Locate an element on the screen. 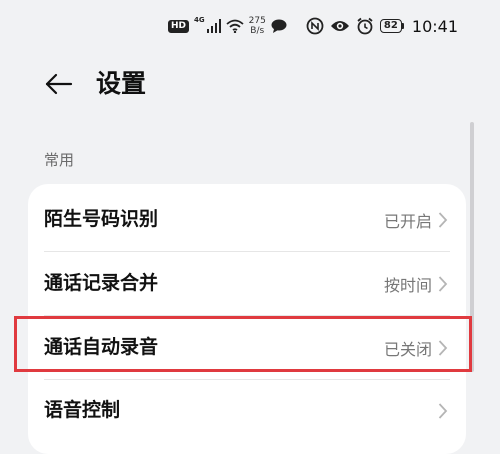 The height and width of the screenshot is (454, 500). message-bubble-icon is located at coordinates (279, 26).